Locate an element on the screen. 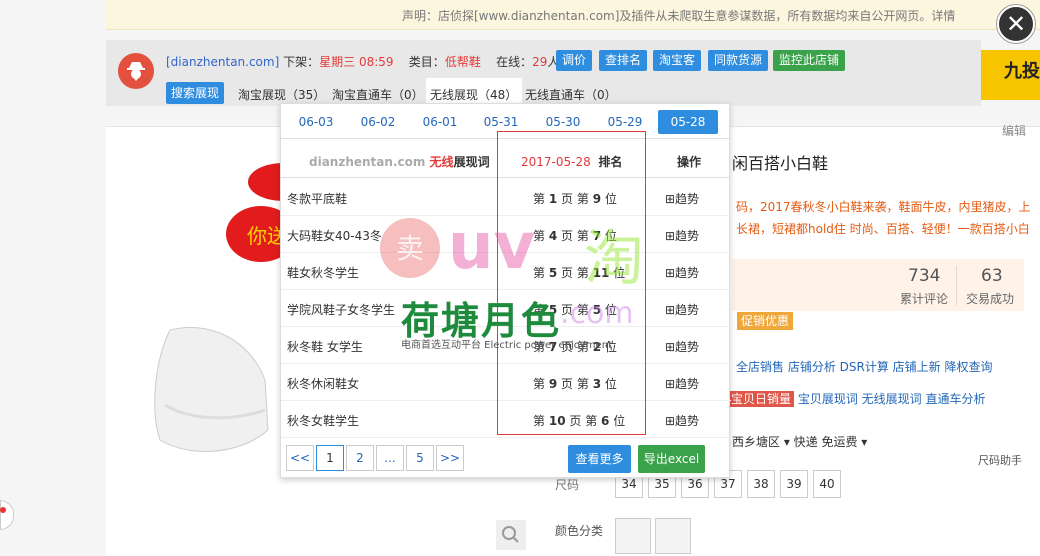 The width and height of the screenshot is (1040, 556). keyword-cell: 冬款平底鞋 is located at coordinates (317, 199).